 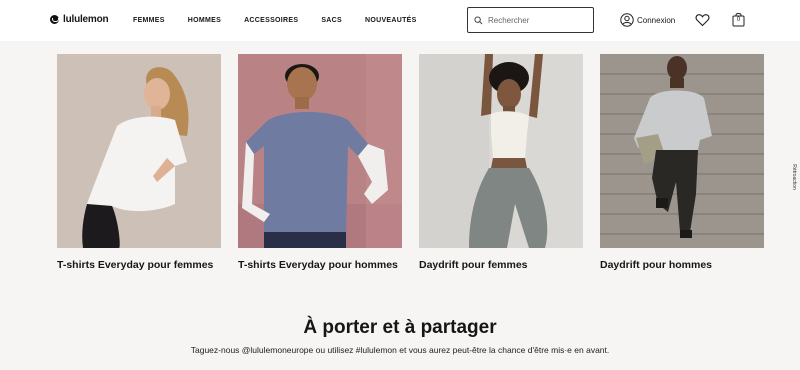 What do you see at coordinates (391, 20) in the screenshot?
I see `nav-item-nouveautes: NOUVEAUTÉS` at bounding box center [391, 20].